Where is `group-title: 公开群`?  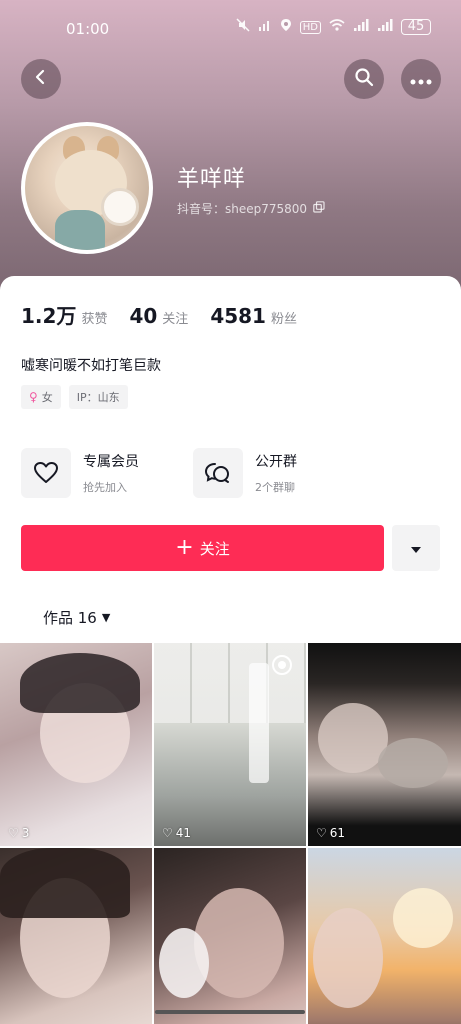 group-title: 公开群 is located at coordinates (276, 462).